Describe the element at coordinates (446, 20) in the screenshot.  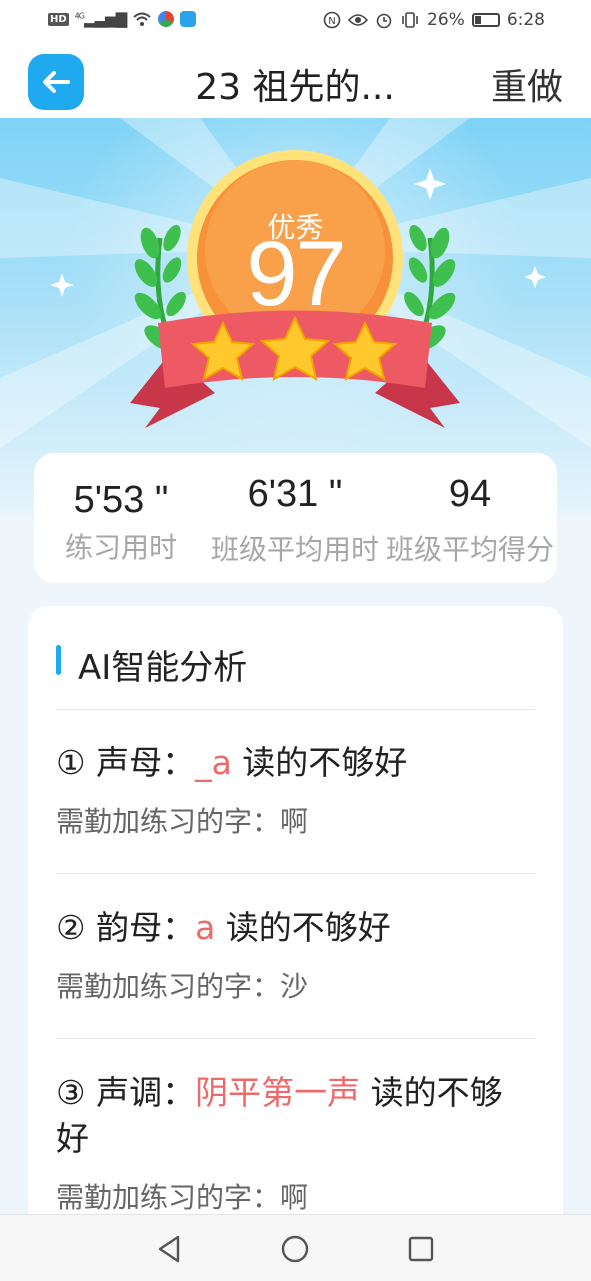
I see `battery-percent: 26%` at that location.